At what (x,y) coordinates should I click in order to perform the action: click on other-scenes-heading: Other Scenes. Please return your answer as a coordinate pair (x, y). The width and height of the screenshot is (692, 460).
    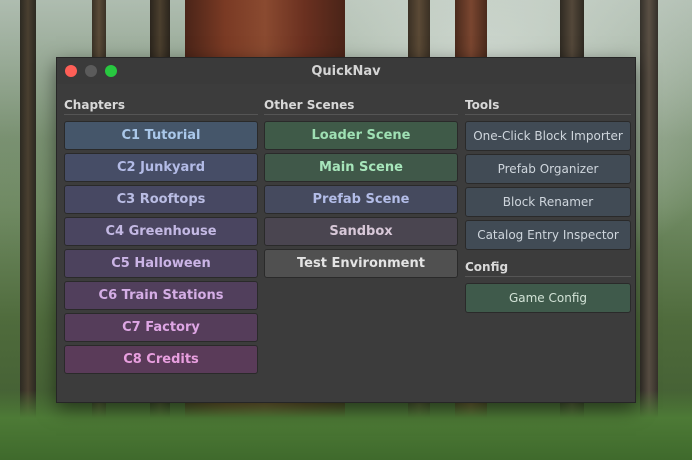
    Looking at the image, I should click on (361, 106).